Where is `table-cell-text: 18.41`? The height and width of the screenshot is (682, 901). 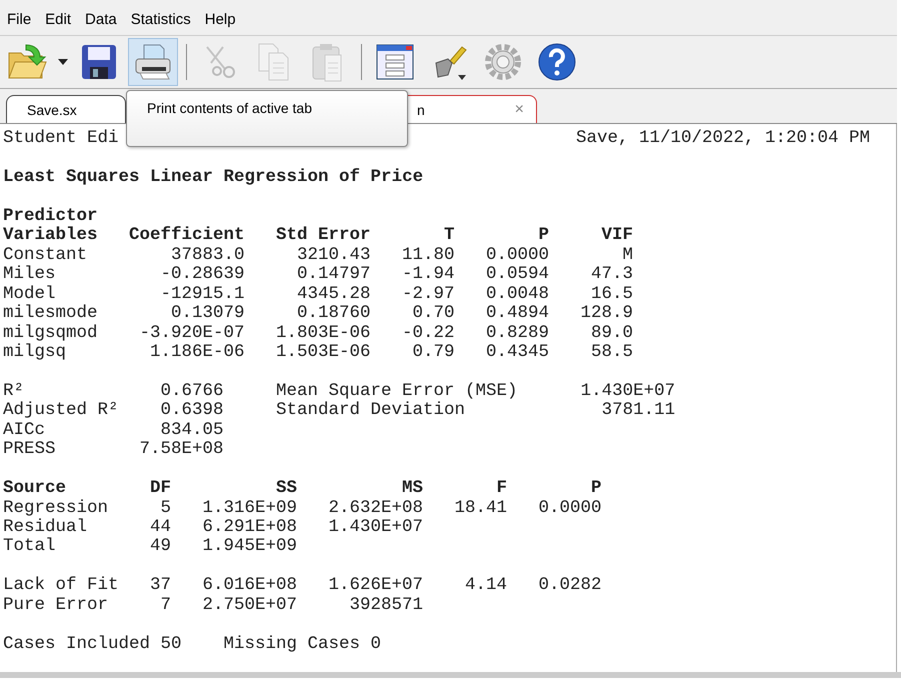 table-cell-text: 18.41 is located at coordinates (481, 508).